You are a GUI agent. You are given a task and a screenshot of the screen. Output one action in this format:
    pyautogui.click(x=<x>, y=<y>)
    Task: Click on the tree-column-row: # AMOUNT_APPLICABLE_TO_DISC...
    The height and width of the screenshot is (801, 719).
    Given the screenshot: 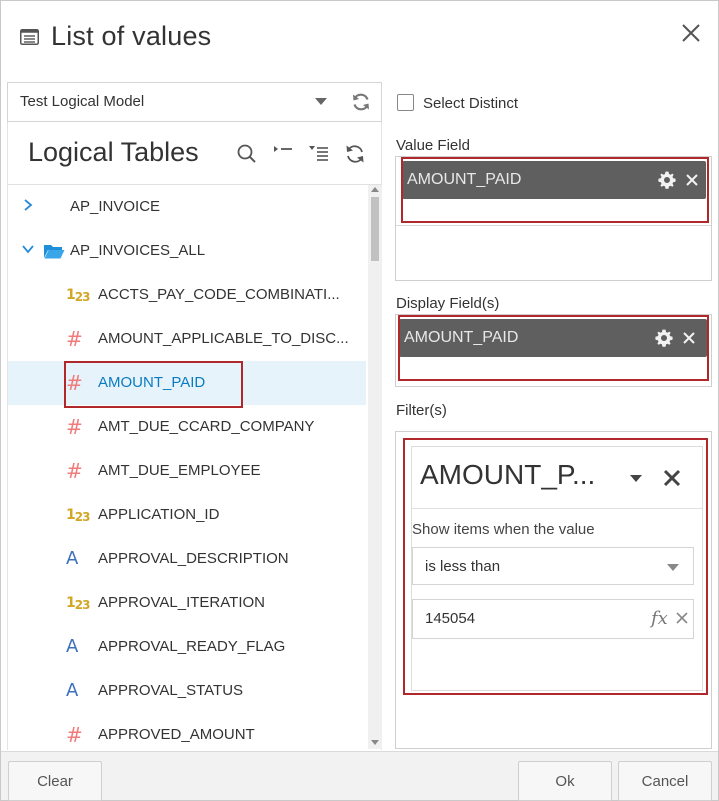 What is the action you would take?
    pyautogui.click(x=187, y=339)
    